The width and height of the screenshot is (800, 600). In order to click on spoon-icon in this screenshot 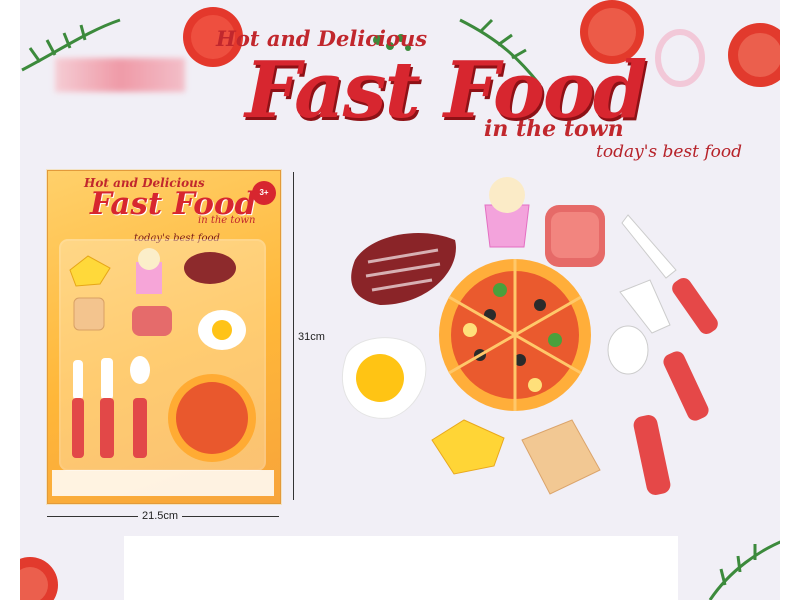, I will do `click(639, 410)`.